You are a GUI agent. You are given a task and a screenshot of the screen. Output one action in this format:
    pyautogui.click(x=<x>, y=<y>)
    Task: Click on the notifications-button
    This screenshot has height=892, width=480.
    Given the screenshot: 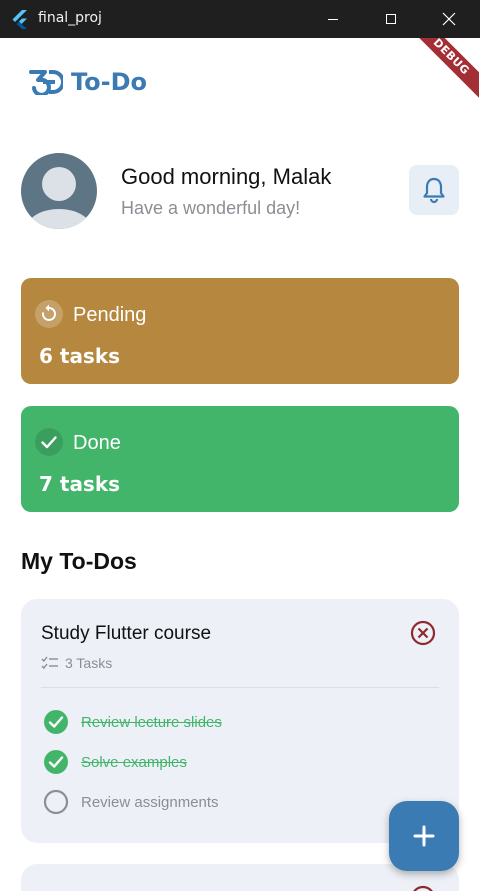 What is the action you would take?
    pyautogui.click(x=434, y=190)
    